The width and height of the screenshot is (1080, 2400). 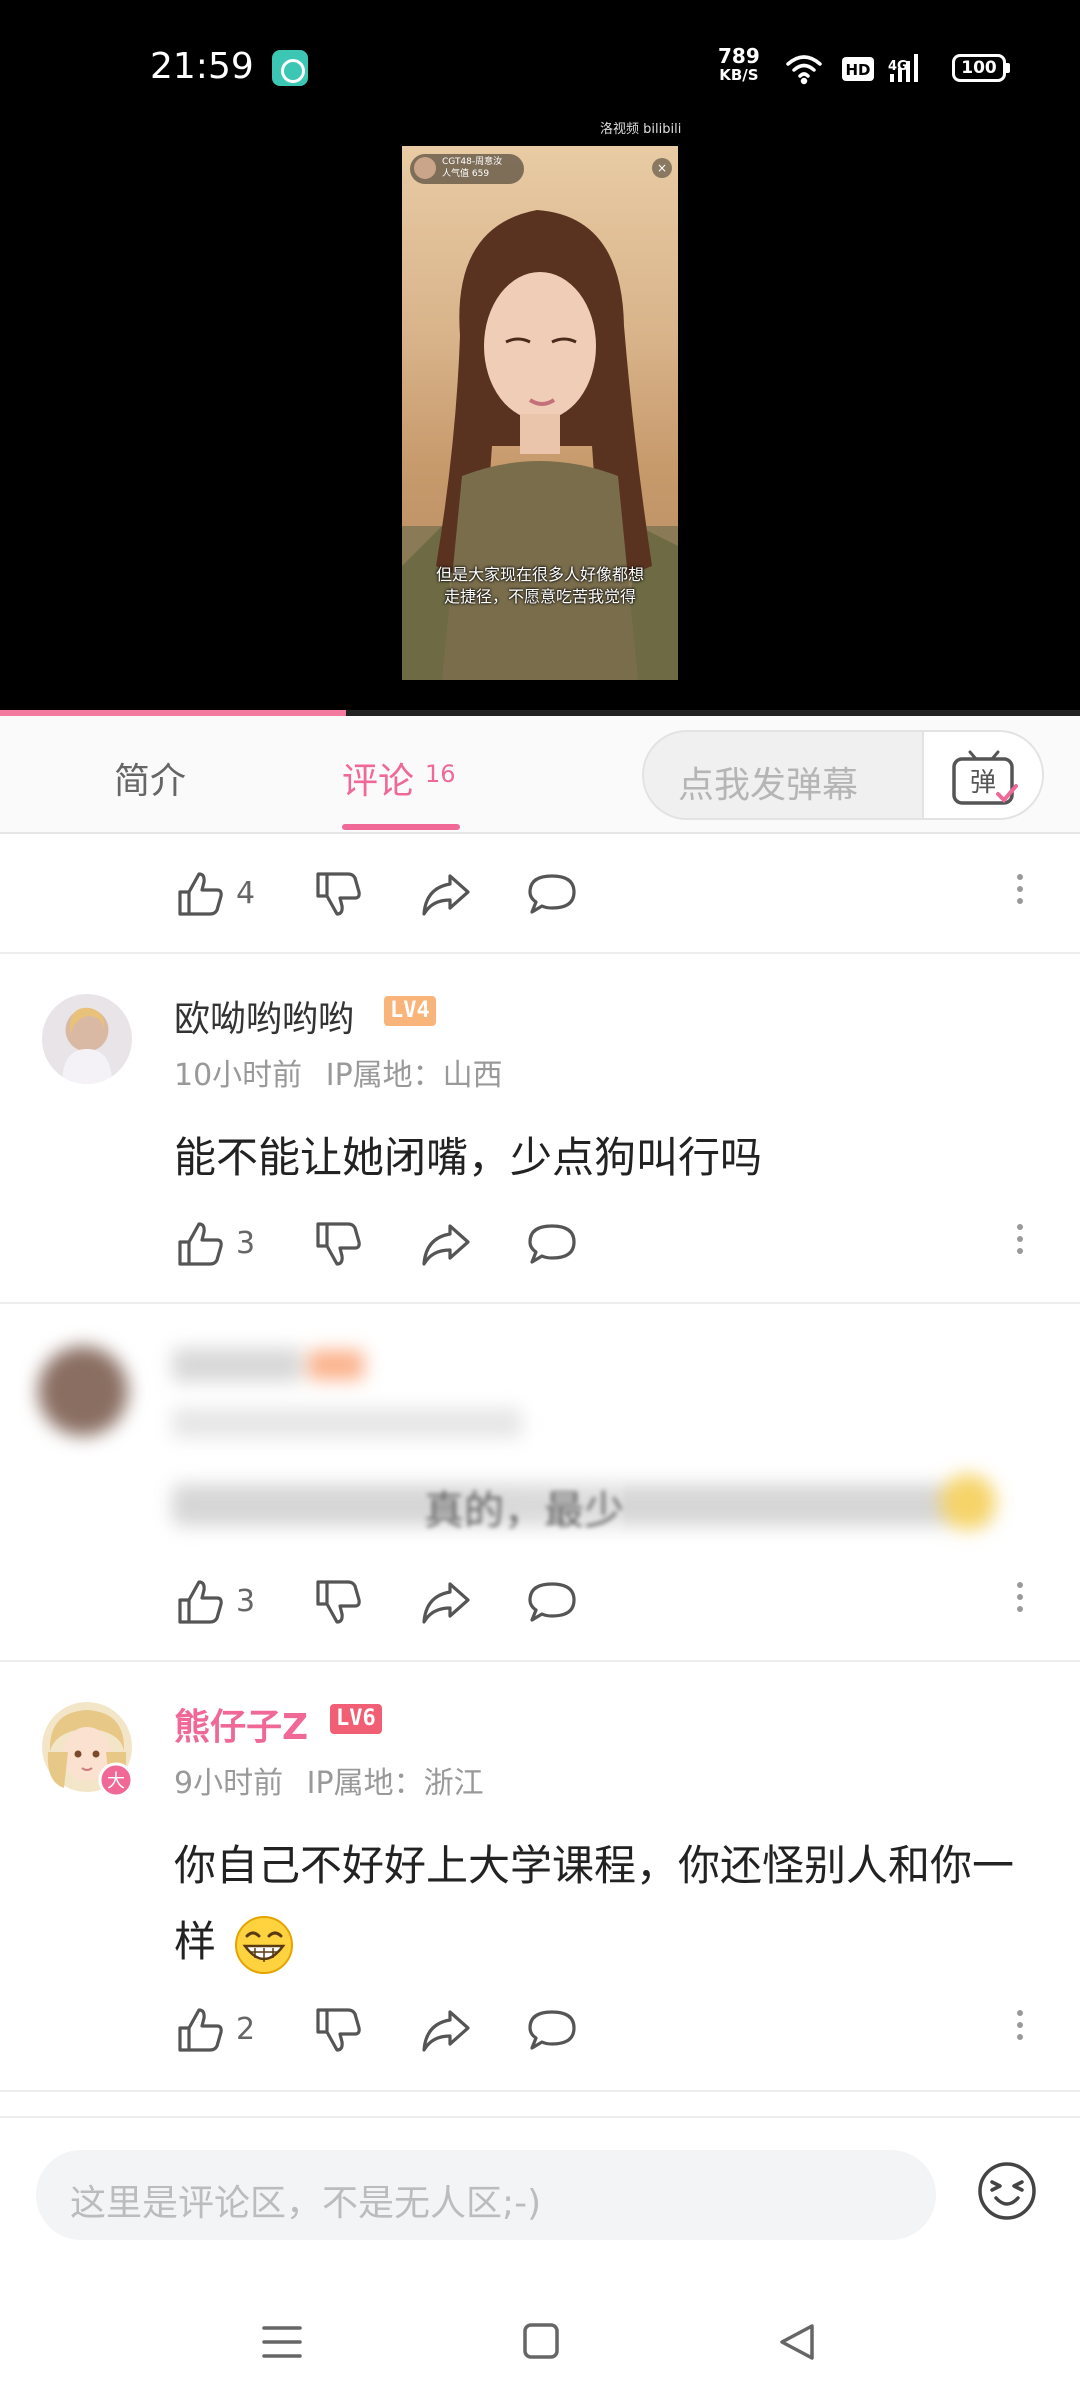 I want to click on svg-text: HD, so click(x=857, y=70).